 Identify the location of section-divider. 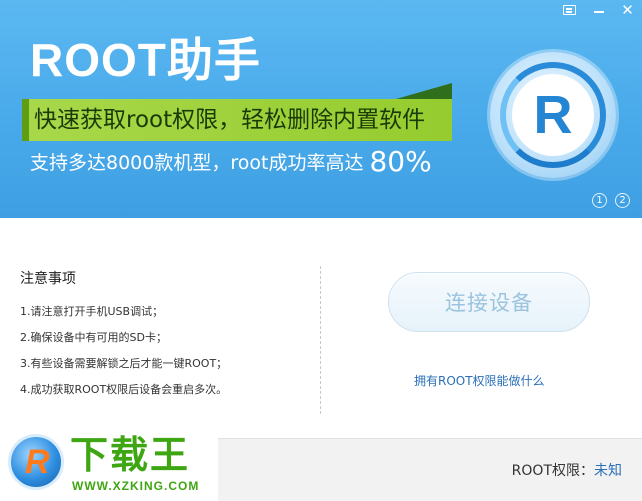
(320, 340).